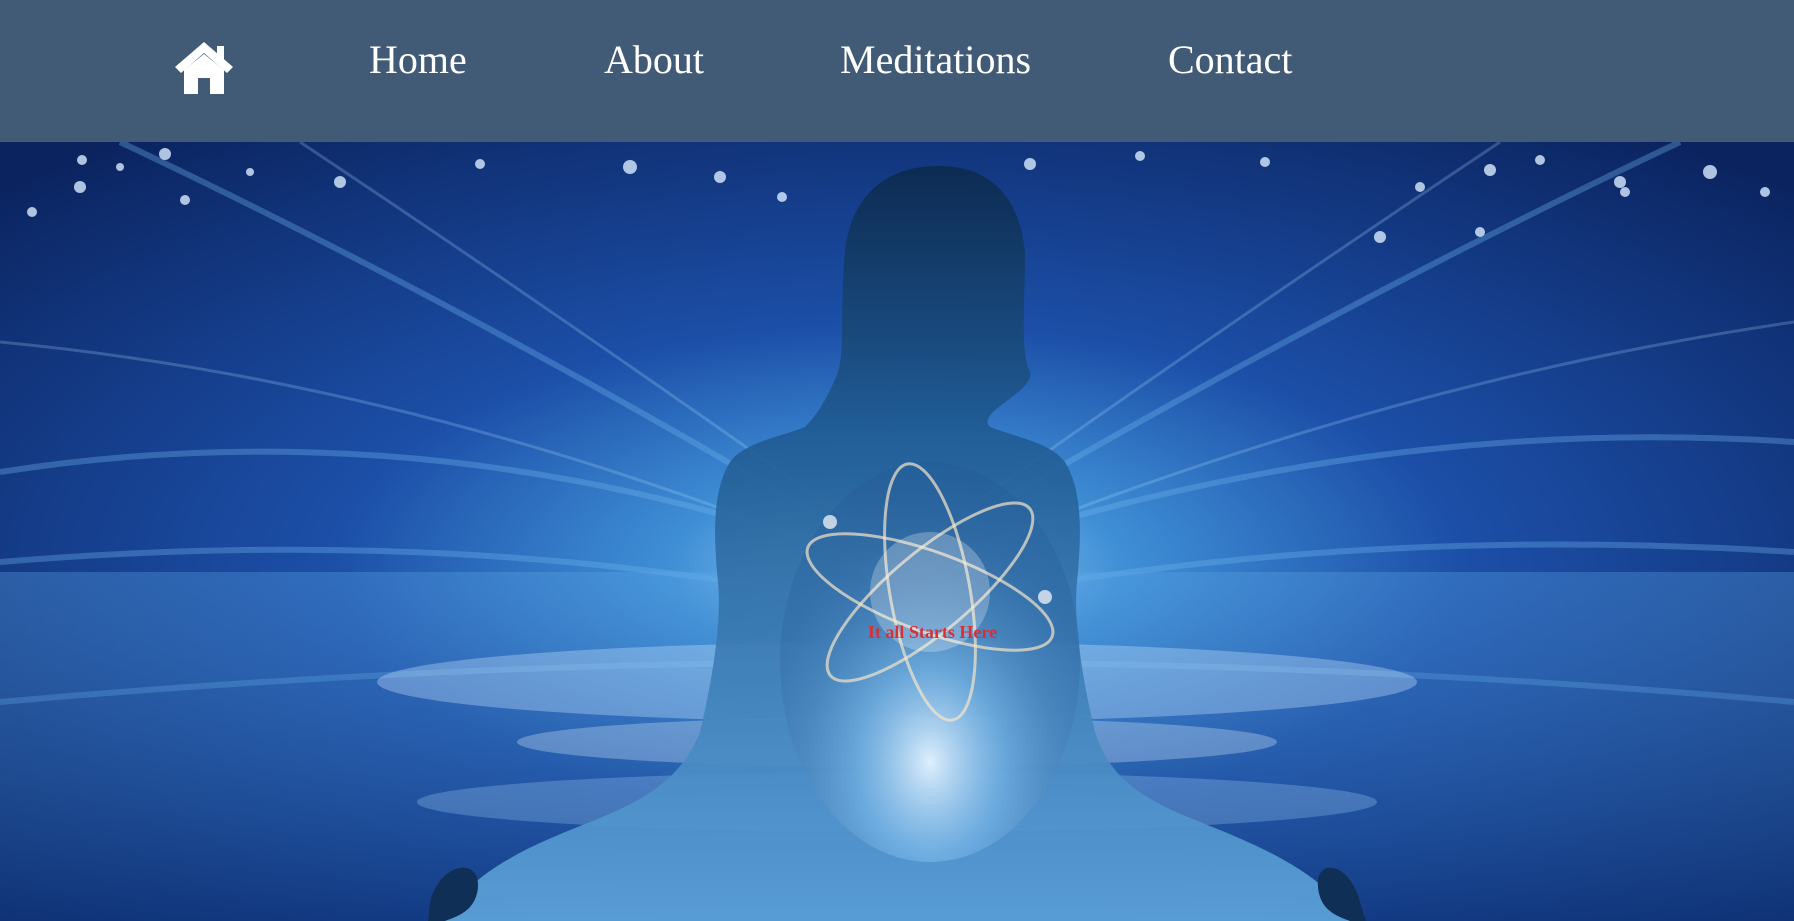  Describe the element at coordinates (935, 60) in the screenshot. I see `nav-link-meditations: Meditations` at that location.